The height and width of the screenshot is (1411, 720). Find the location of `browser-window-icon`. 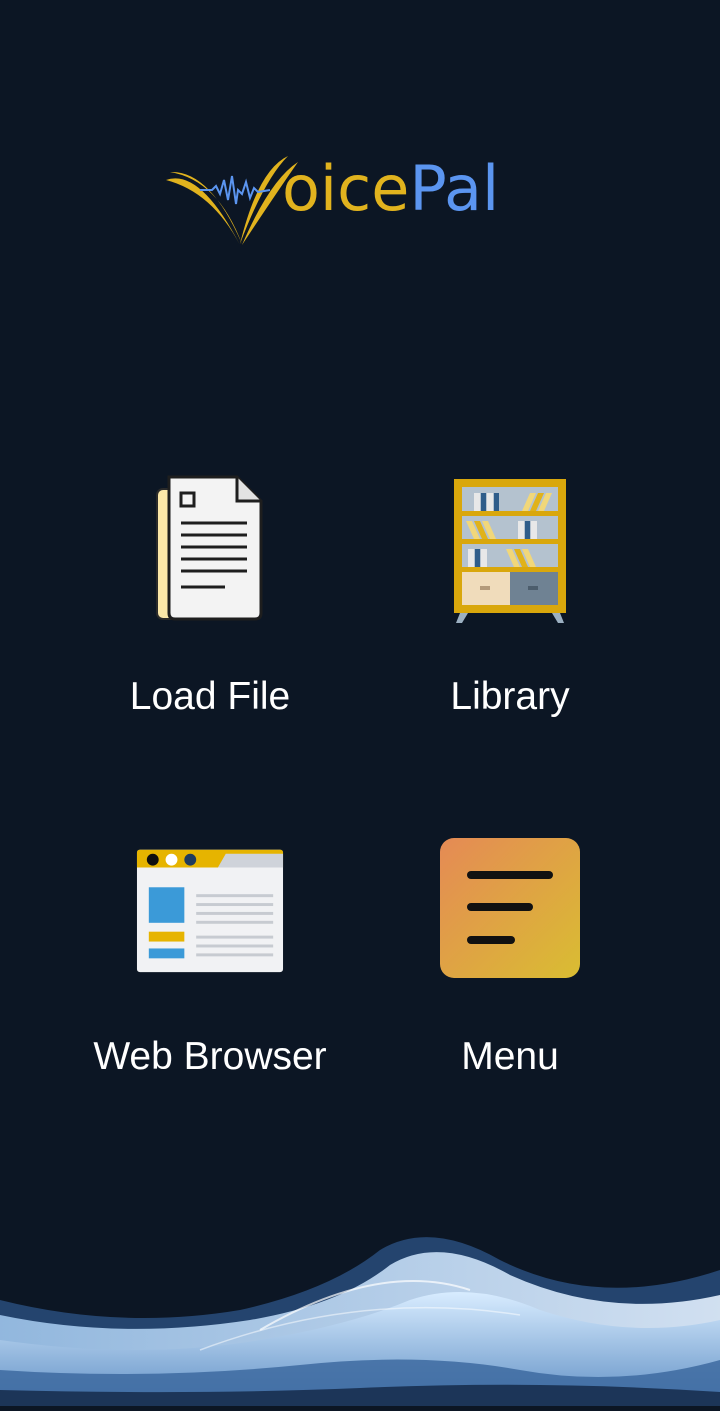

browser-window-icon is located at coordinates (210, 908).